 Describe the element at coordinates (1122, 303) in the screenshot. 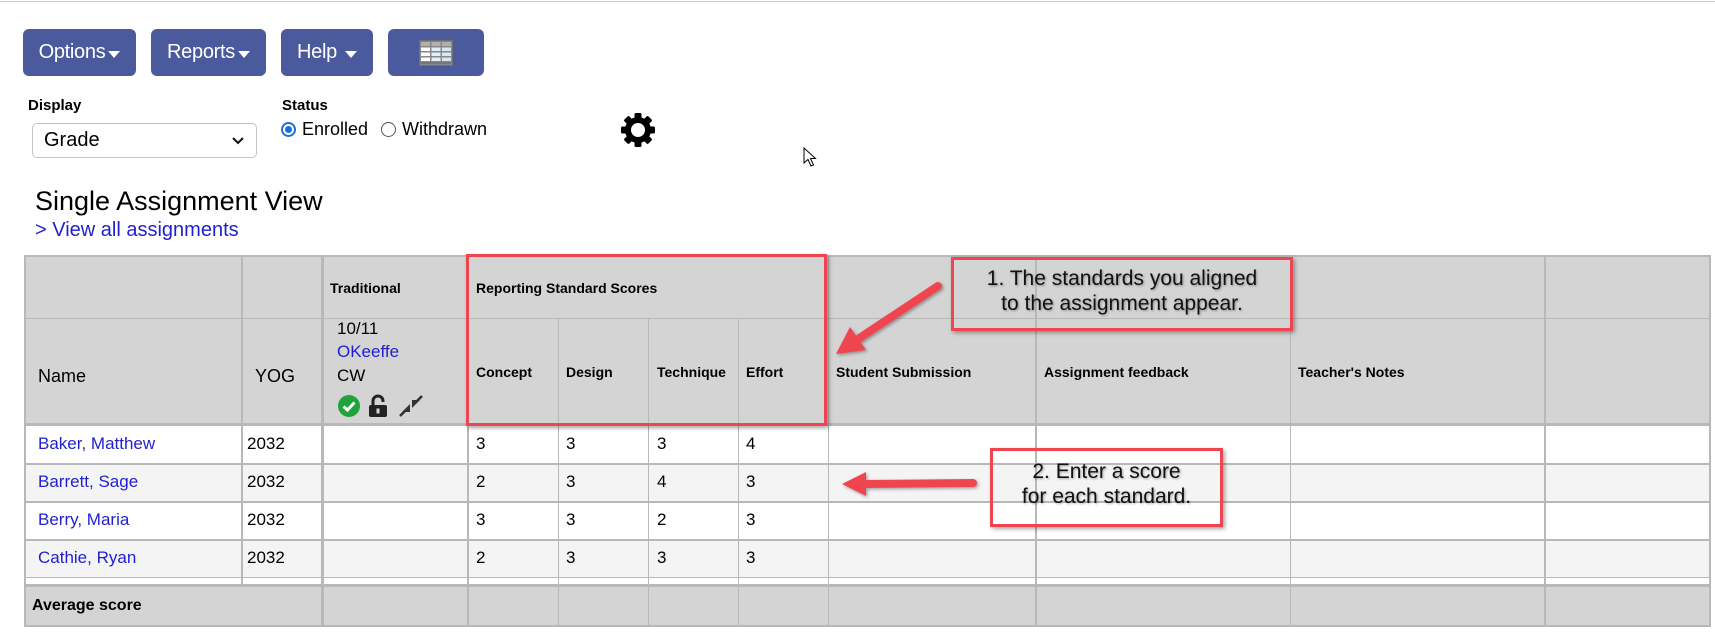

I see `callout-1-line-2: to the assignment appear.` at that location.